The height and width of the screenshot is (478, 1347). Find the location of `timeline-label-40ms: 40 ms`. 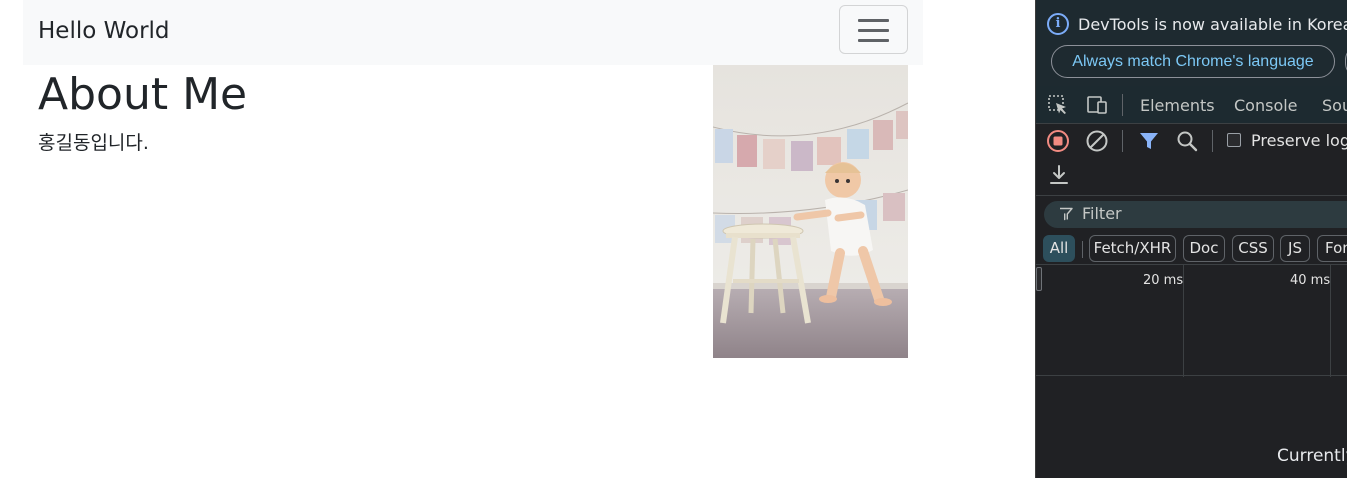

timeline-label-40ms: 40 ms is located at coordinates (1310, 280).